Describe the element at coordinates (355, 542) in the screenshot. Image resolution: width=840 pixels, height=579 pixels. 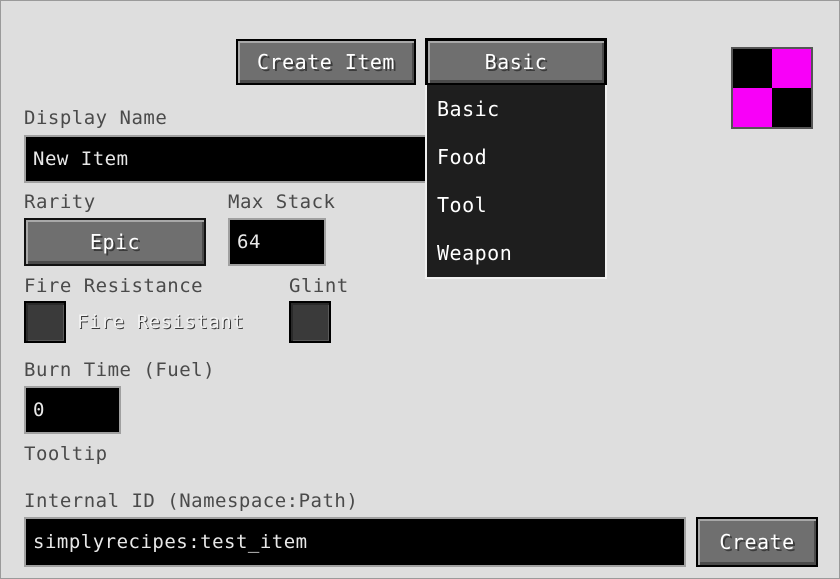
I see `internal-id-input: simplyrecipes:test_item` at that location.